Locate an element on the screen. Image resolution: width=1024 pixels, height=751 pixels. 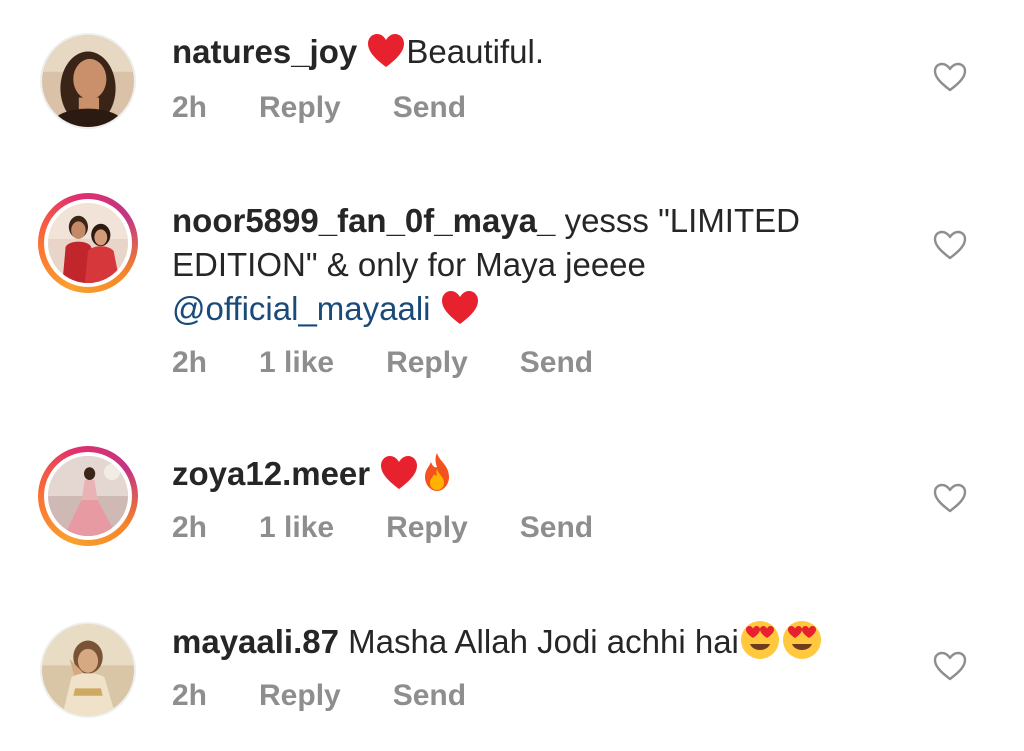
mention-link: @official_mayaali is located at coordinates (301, 308).